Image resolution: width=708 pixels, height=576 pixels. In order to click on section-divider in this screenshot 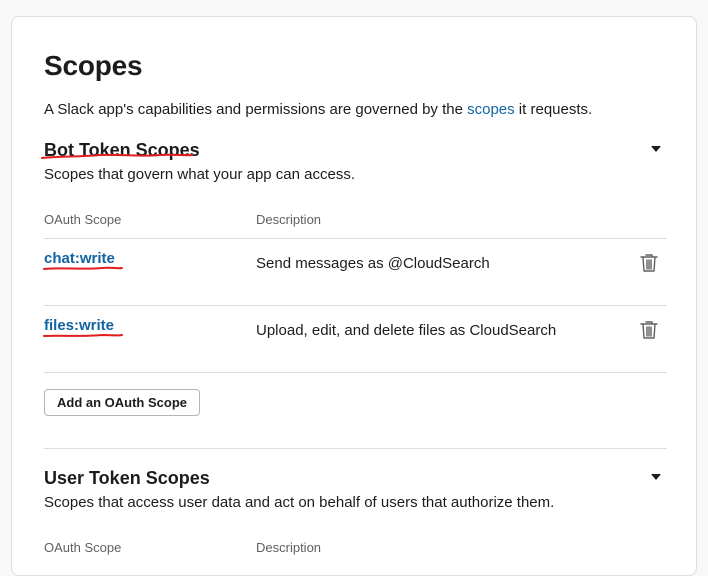, I will do `click(355, 448)`.